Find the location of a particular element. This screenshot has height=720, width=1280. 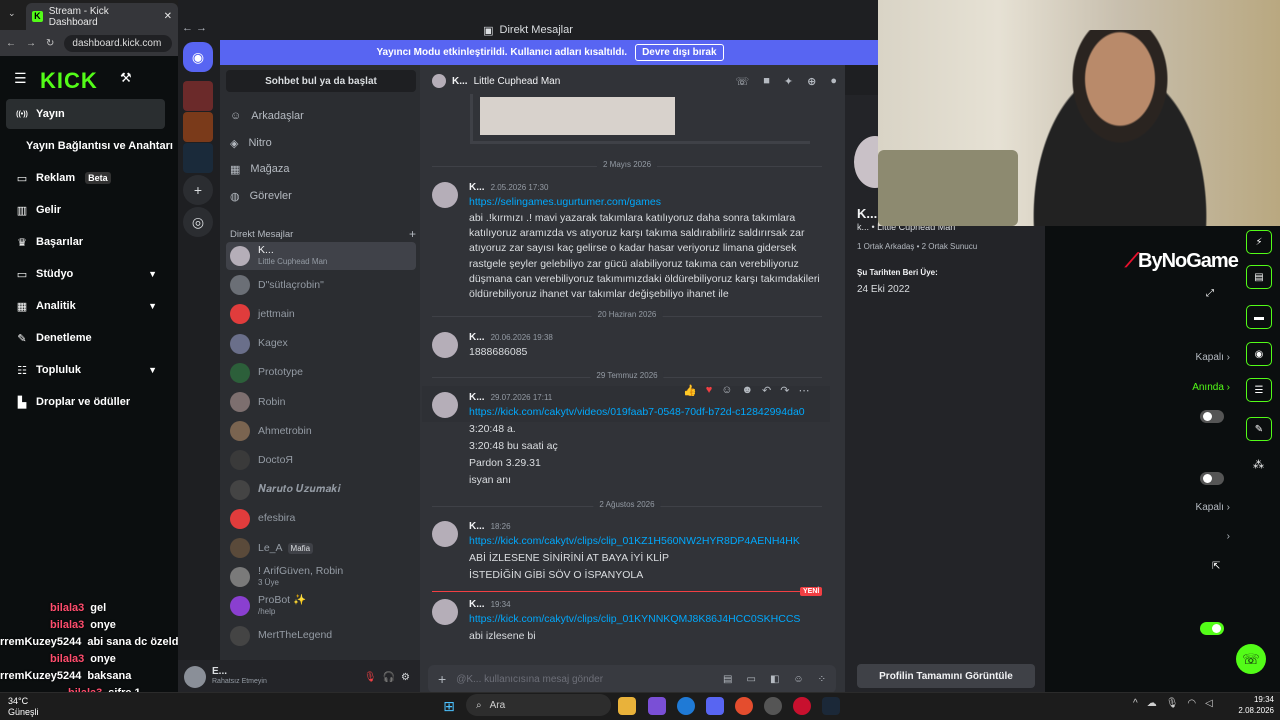

dm-list-item: Robin is located at coordinates (321, 402).